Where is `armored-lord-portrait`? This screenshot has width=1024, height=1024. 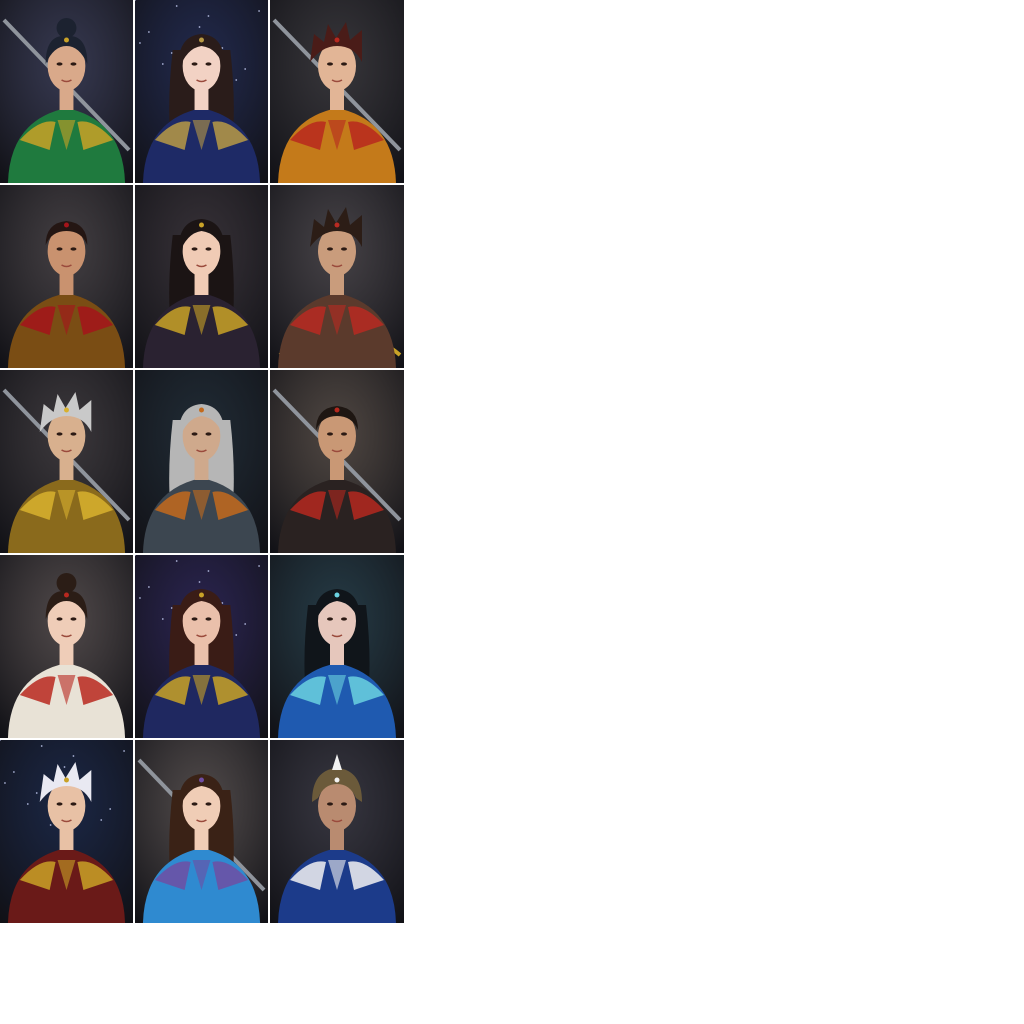 armored-lord-portrait is located at coordinates (337, 461).